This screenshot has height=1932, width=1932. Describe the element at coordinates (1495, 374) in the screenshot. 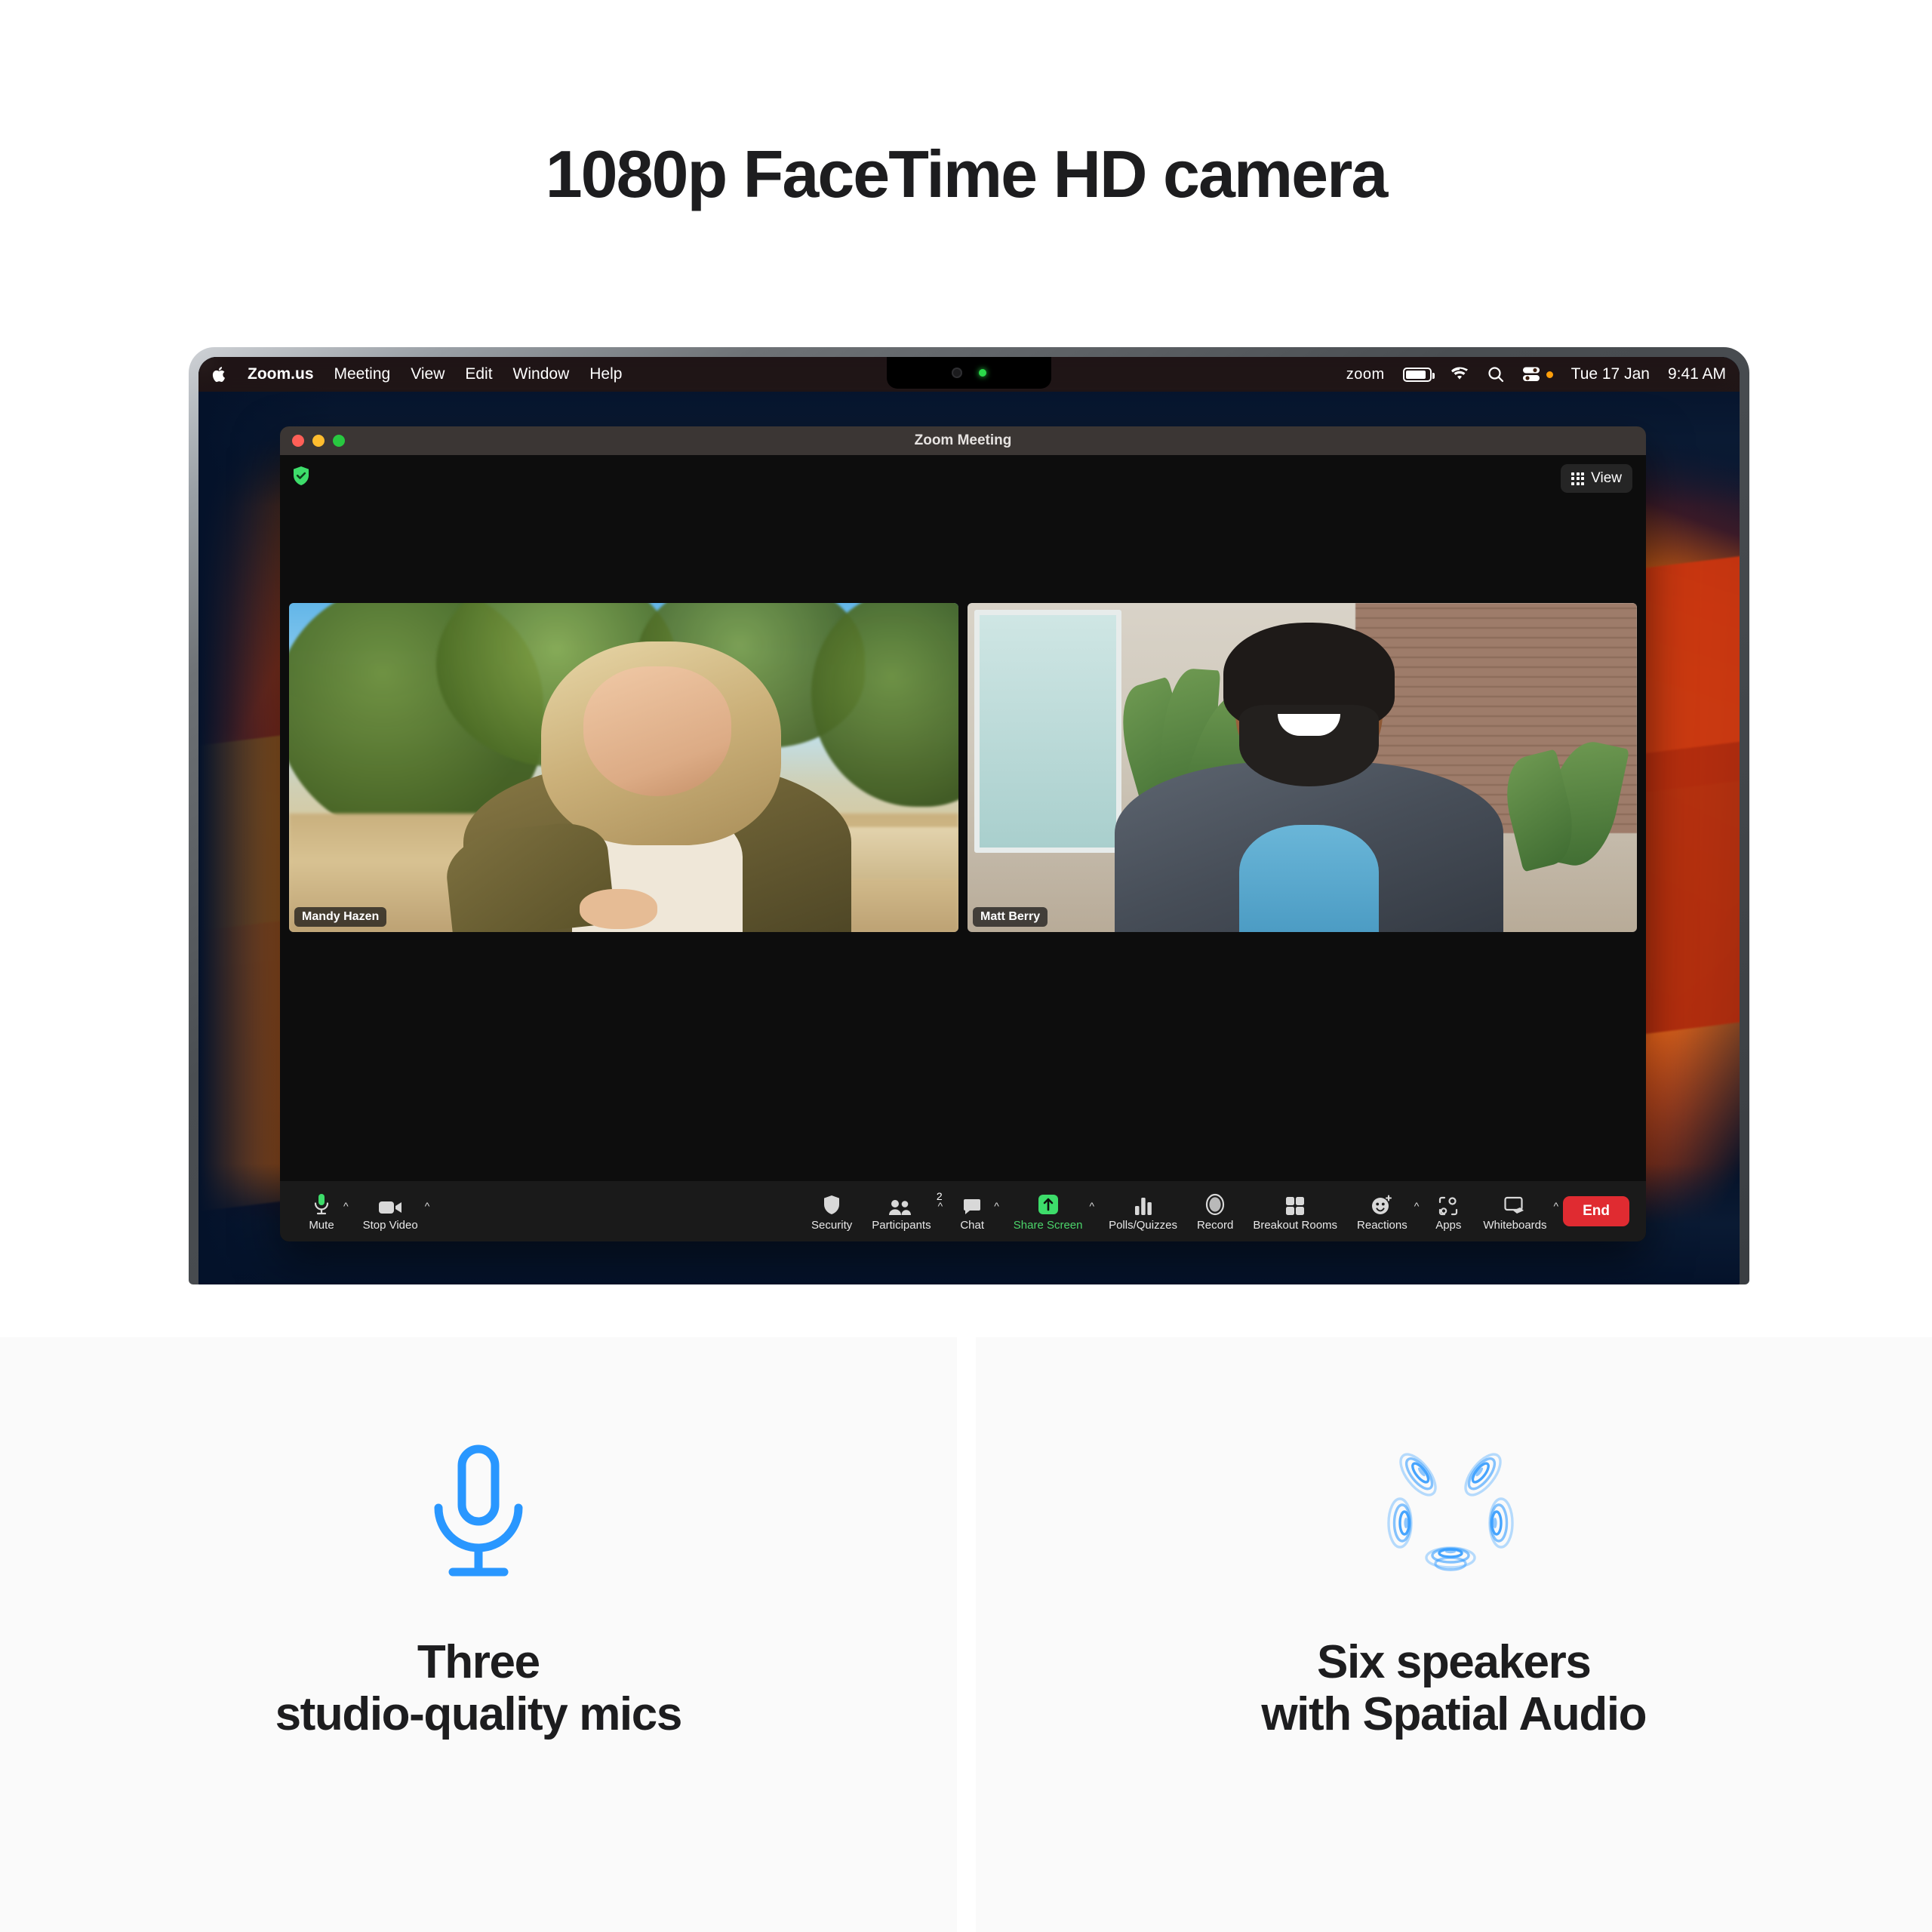

I see `search-icon` at that location.